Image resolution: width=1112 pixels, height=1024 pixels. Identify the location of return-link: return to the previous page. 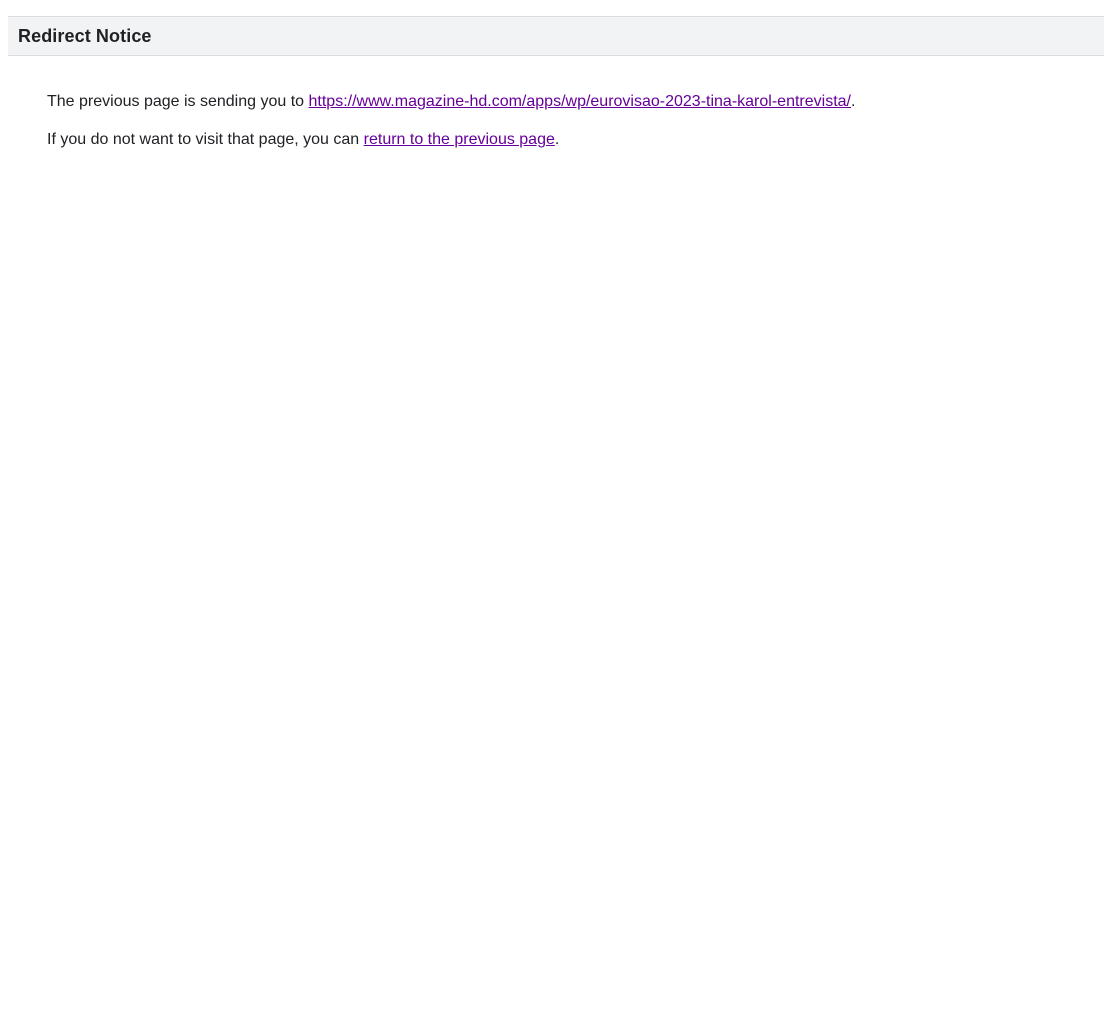
(459, 139).